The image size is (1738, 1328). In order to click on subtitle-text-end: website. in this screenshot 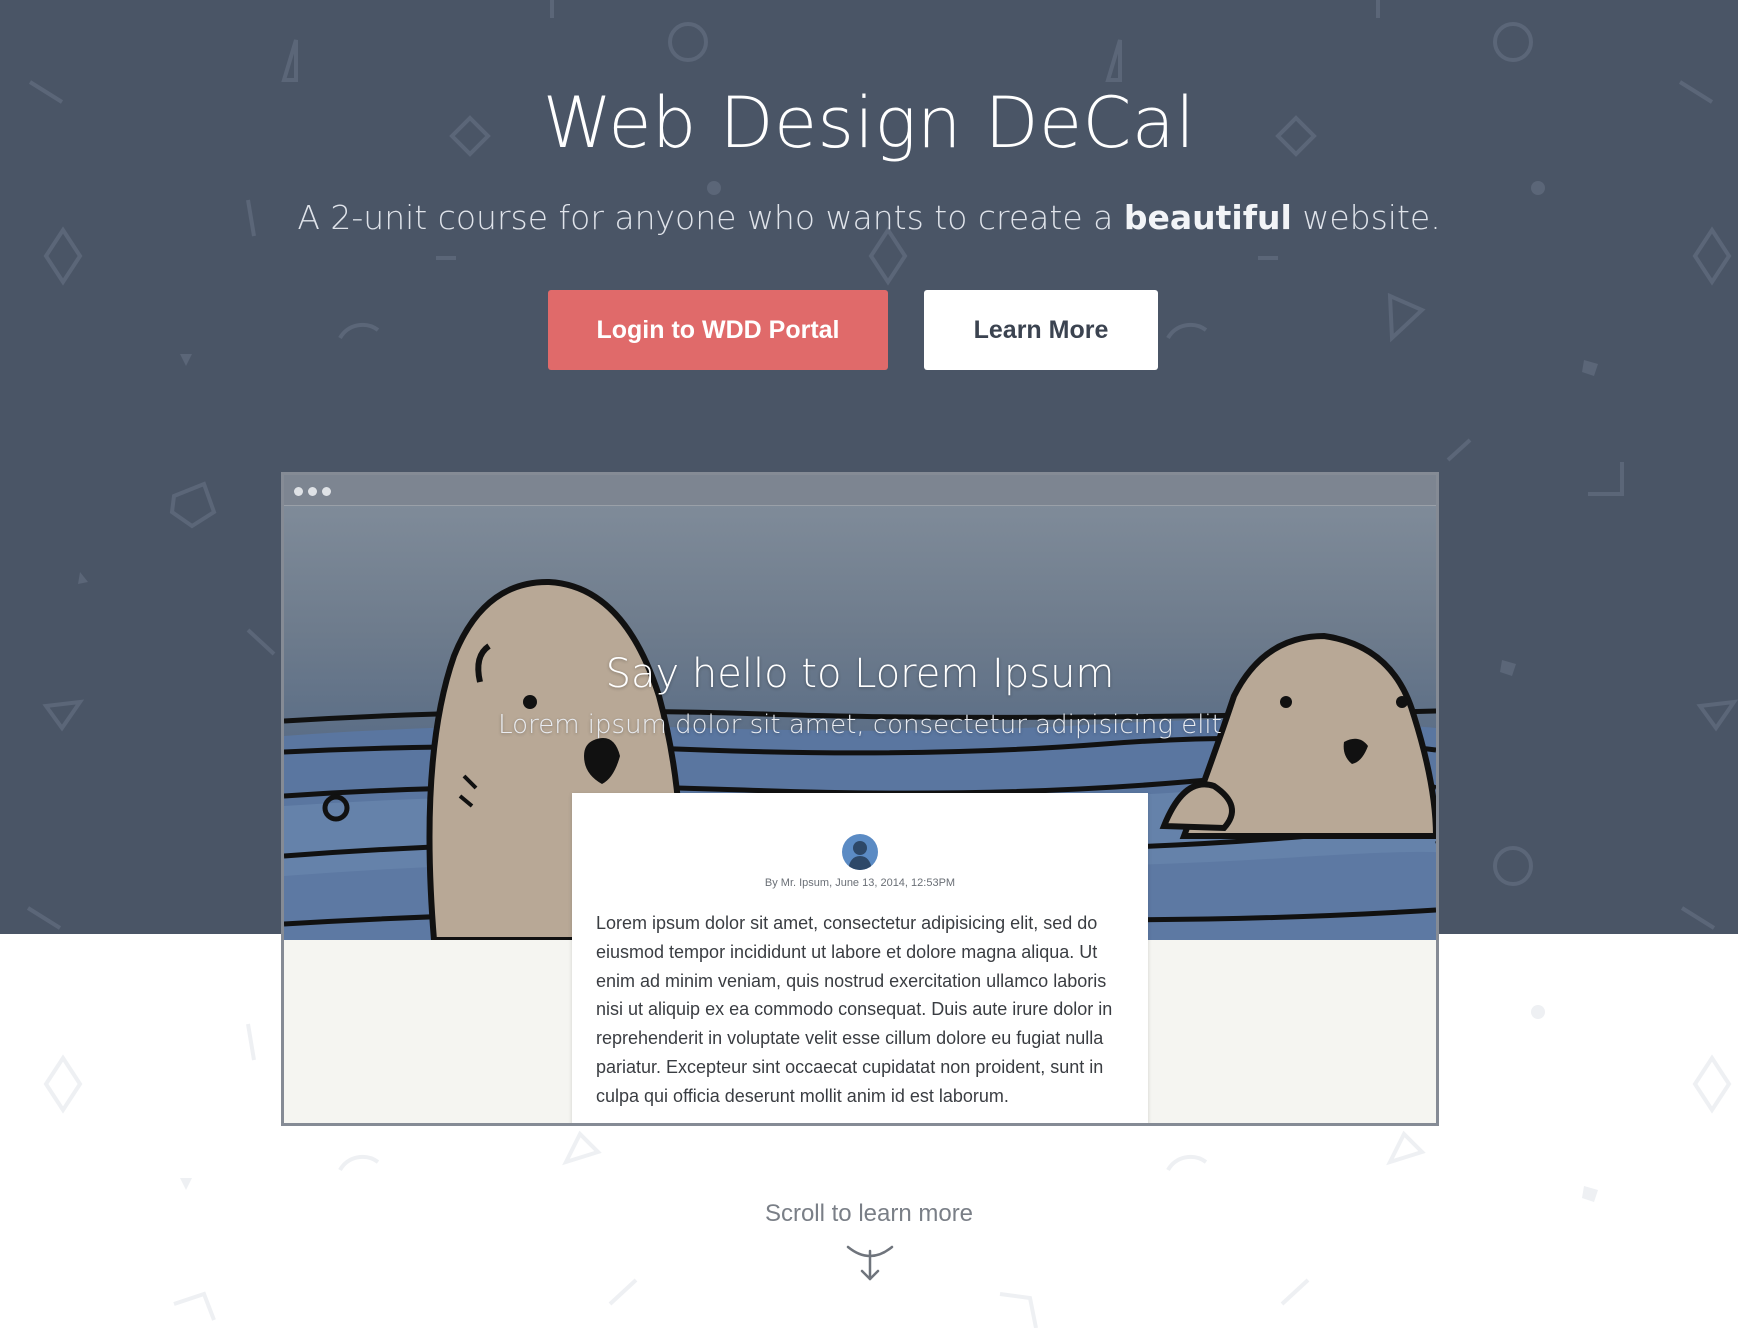, I will do `click(1366, 217)`.